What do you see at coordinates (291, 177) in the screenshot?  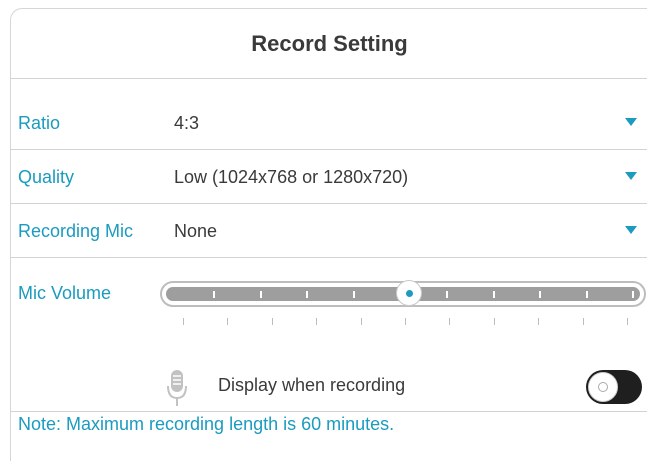 I see `quality-value: Low (1024x768 or 1280x720)` at bounding box center [291, 177].